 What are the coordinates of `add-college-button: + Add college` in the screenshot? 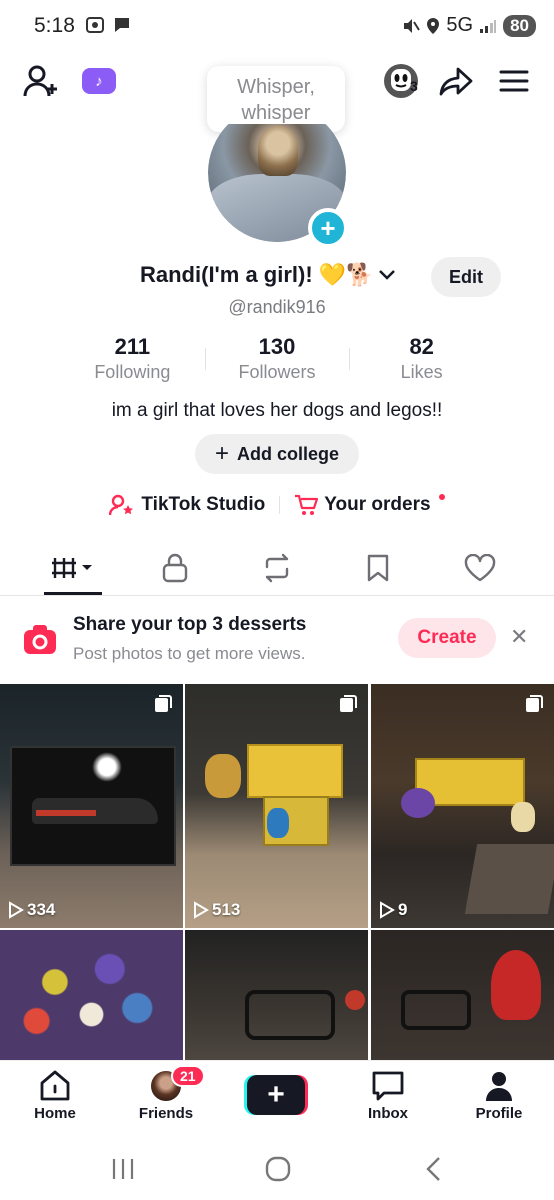 It's located at (277, 454).